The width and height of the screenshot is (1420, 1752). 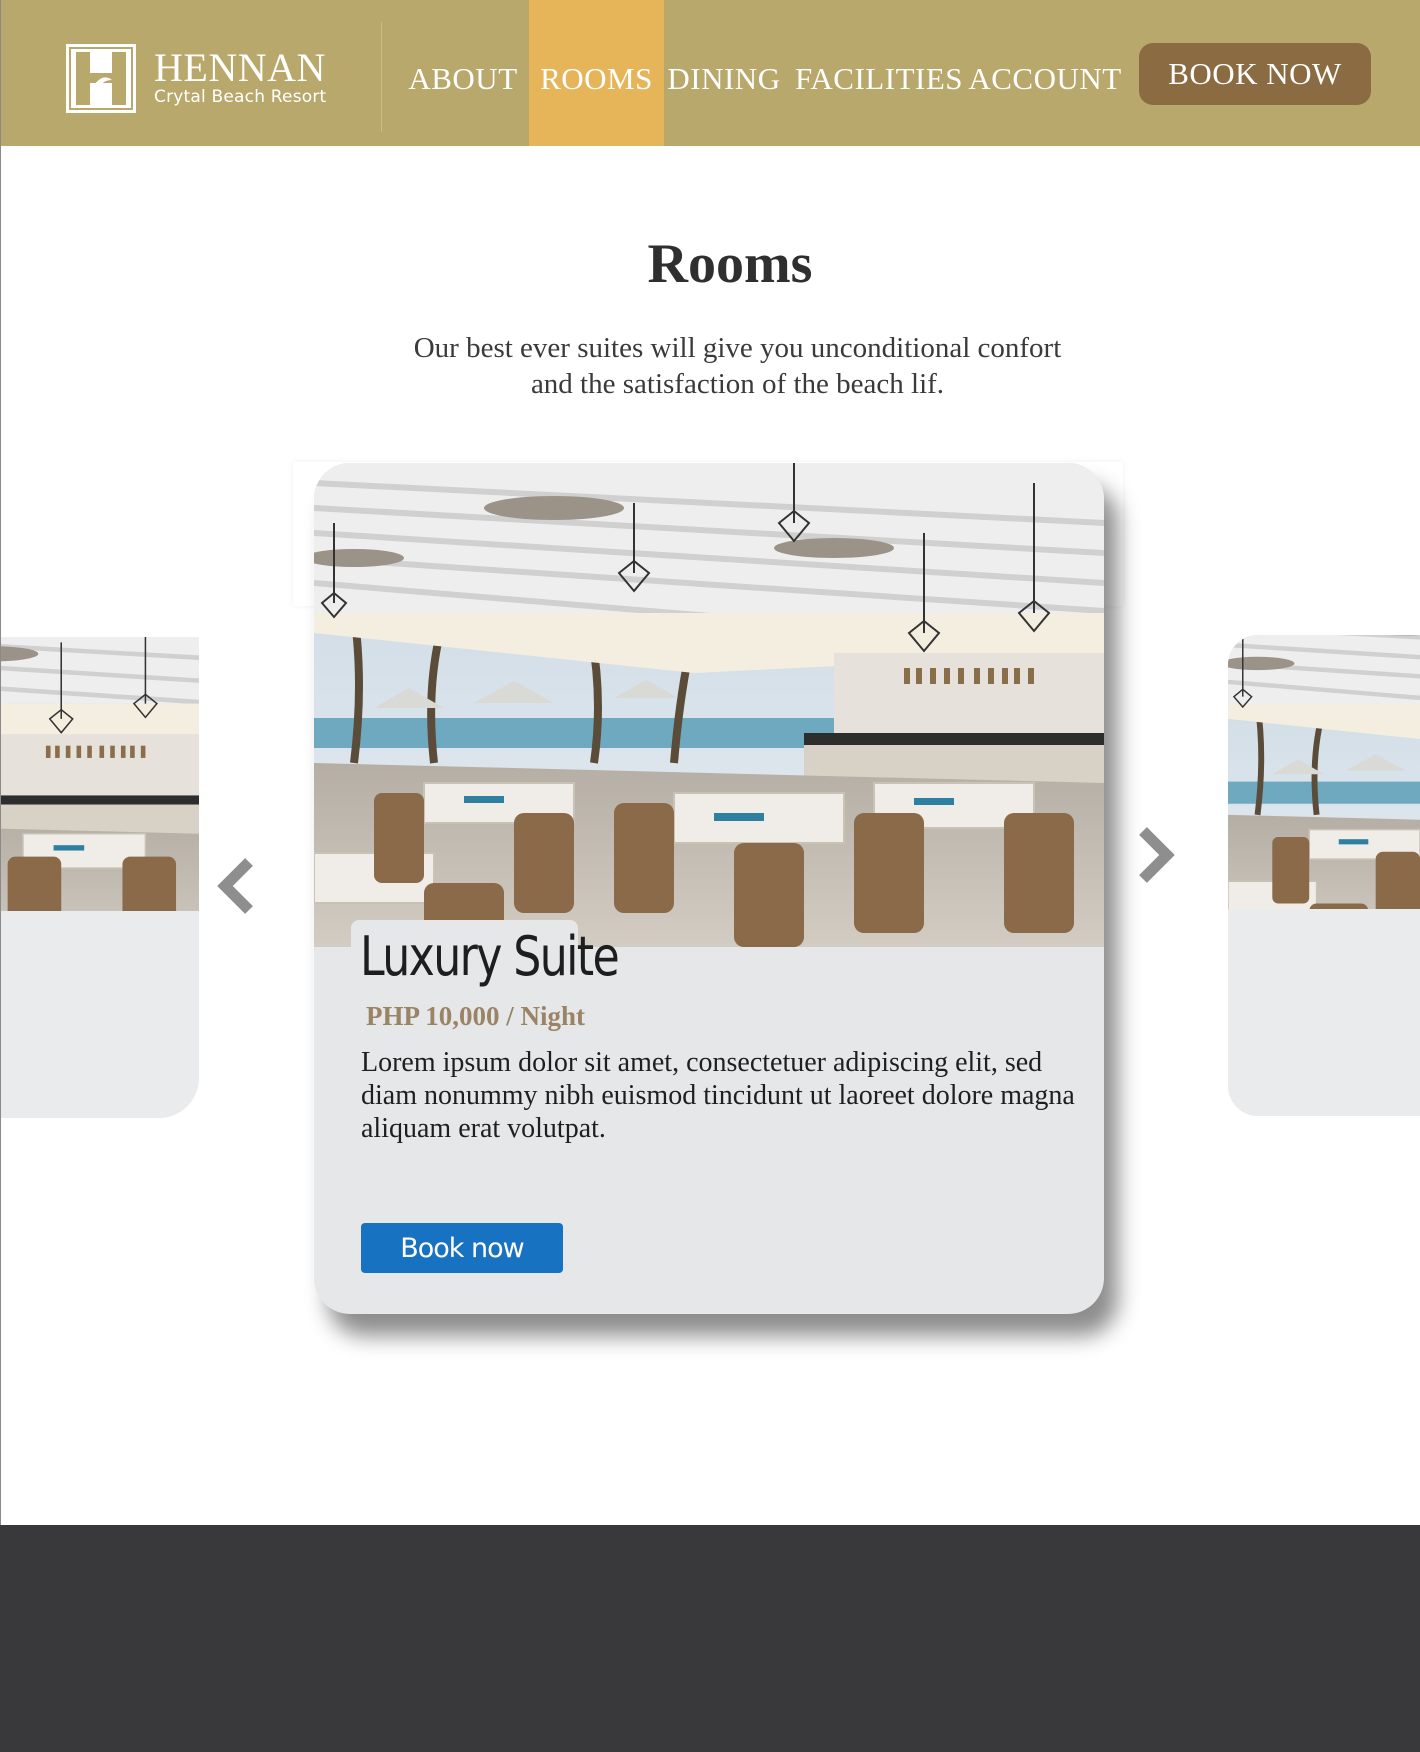 I want to click on nav-label: DINING, so click(x=724, y=78).